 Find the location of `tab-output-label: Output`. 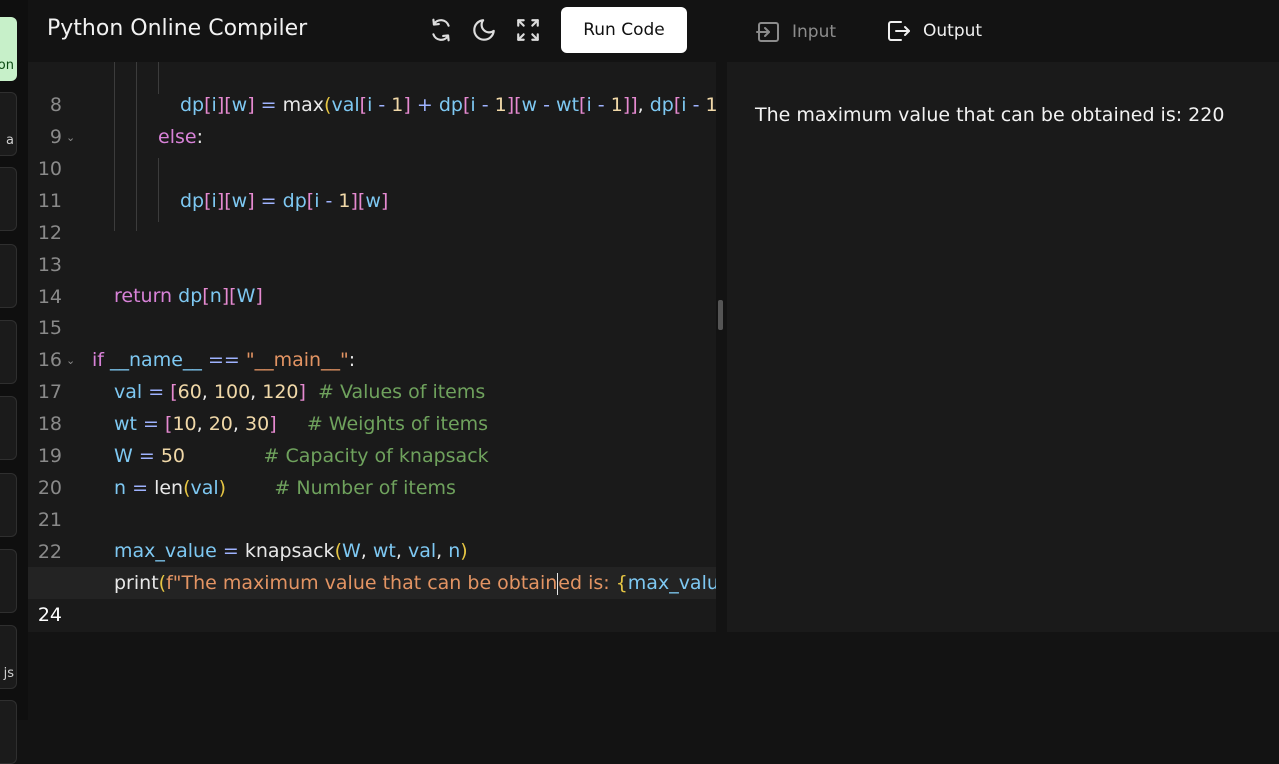

tab-output-label: Output is located at coordinates (953, 31).